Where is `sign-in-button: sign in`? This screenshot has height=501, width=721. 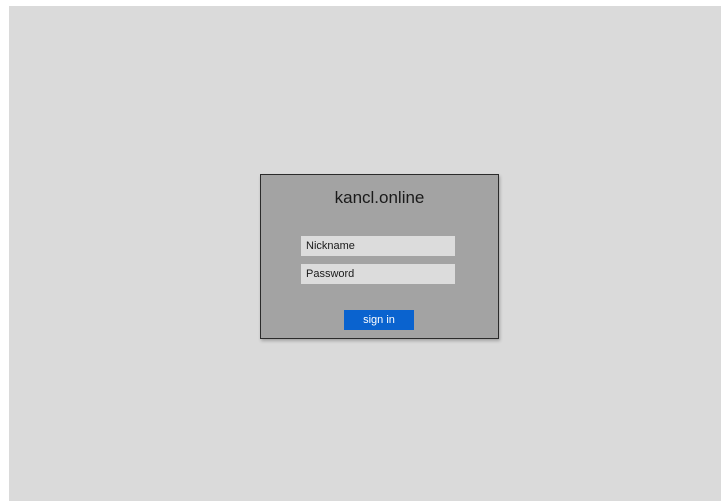 sign-in-button: sign in is located at coordinates (379, 320).